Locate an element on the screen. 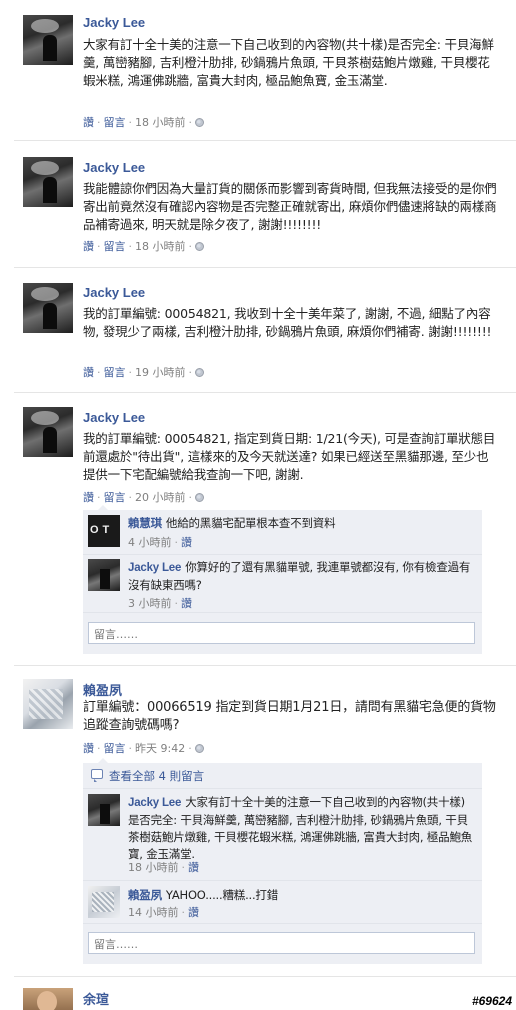 This screenshot has height=1010, width=516. comment-timestamp: 4 小時前 is located at coordinates (150, 542).